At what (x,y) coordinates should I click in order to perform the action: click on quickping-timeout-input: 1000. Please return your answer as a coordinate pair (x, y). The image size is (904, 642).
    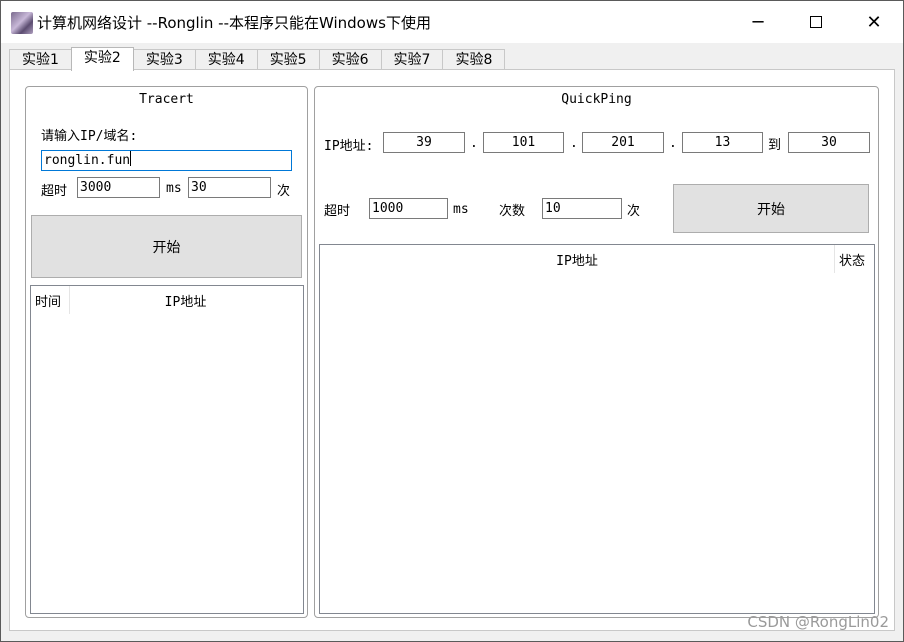
    Looking at the image, I should click on (408, 208).